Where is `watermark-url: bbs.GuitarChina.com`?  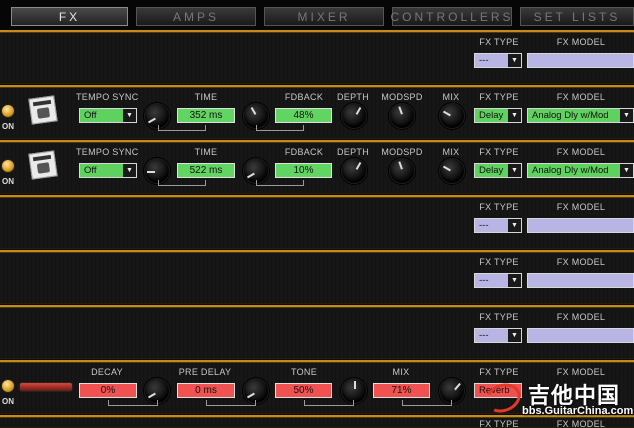 watermark-url: bbs.GuitarChina.com is located at coordinates (578, 411).